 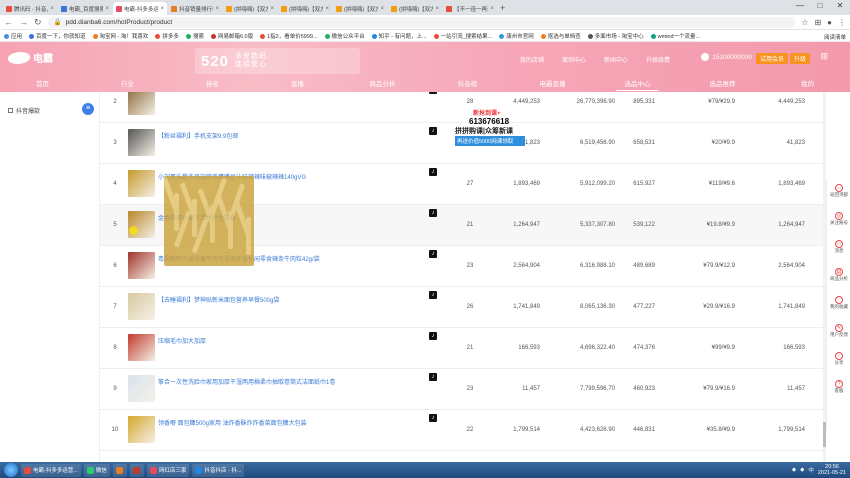 I want to click on taskbar-app-button, so click(x=119, y=470).